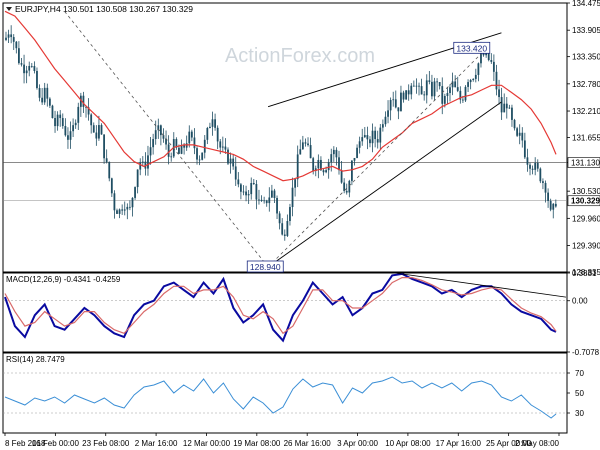 The width and height of the screenshot is (600, 450). What do you see at coordinates (408, 443) in the screenshot?
I see `x-tick-label: 10 Apr 08:00` at bounding box center [408, 443].